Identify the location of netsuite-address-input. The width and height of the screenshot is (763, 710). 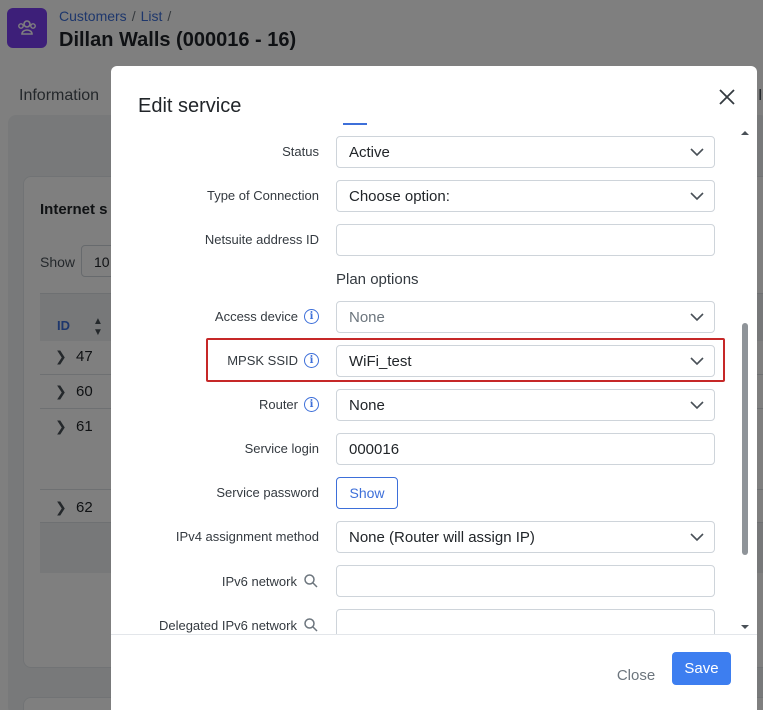
(525, 240).